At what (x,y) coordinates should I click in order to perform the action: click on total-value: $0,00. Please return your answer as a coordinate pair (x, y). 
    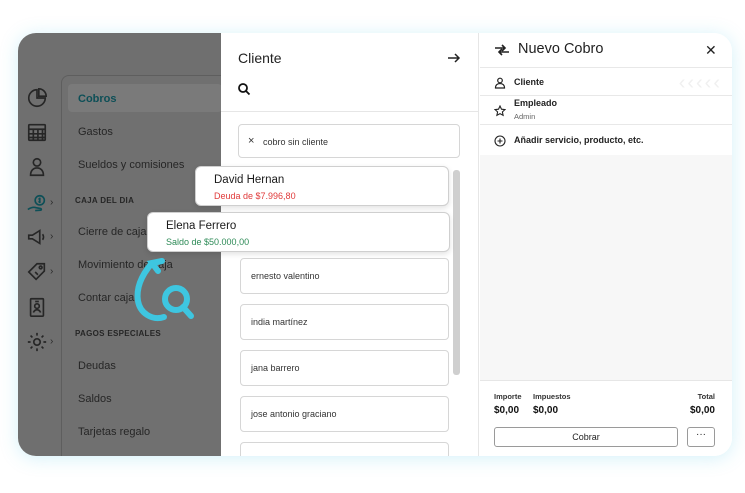
    Looking at the image, I should click on (702, 410).